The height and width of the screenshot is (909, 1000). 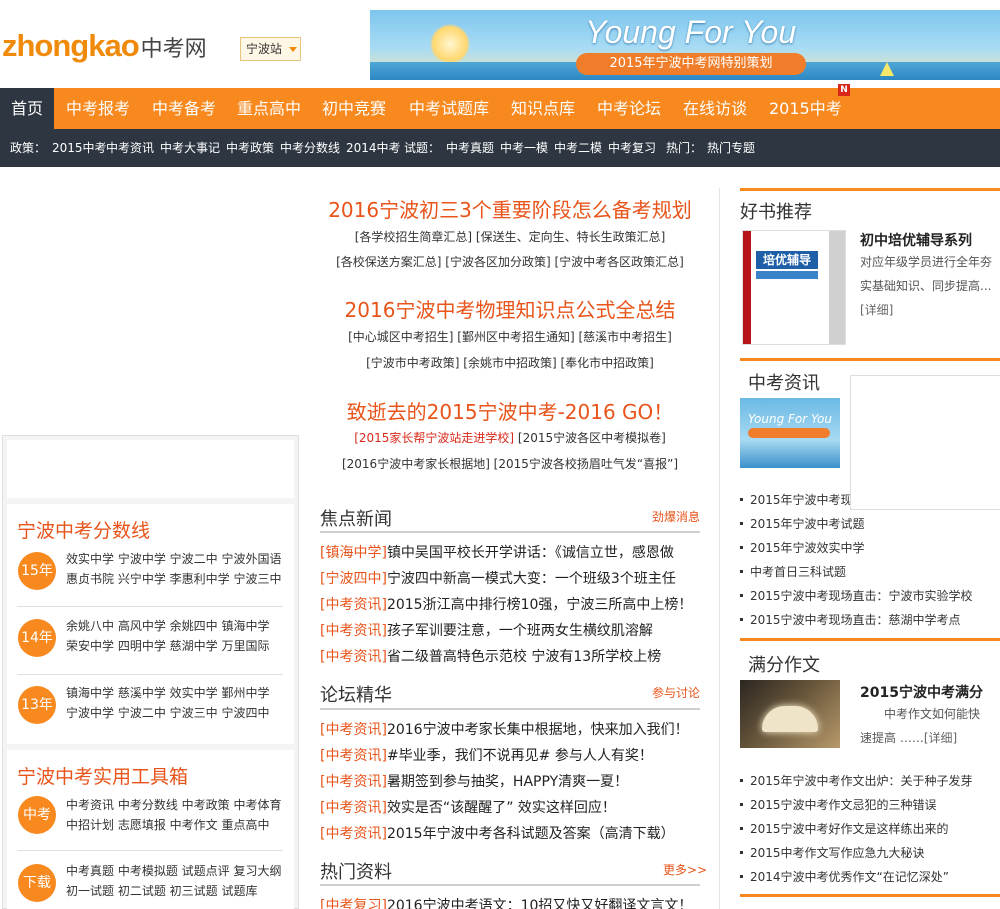 I want to click on nav-item-knowledge-base: 知识点库, so click(x=543, y=108).